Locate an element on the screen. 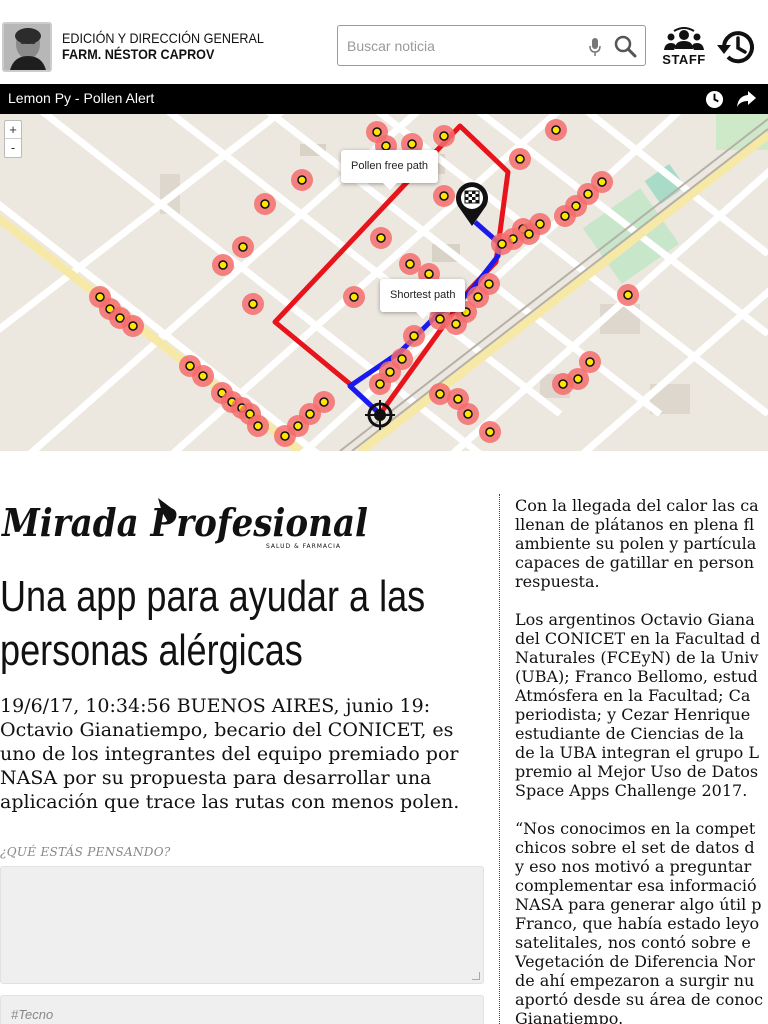 The height and width of the screenshot is (1024, 768). tag-placeholder: #Tecno is located at coordinates (32, 1014).